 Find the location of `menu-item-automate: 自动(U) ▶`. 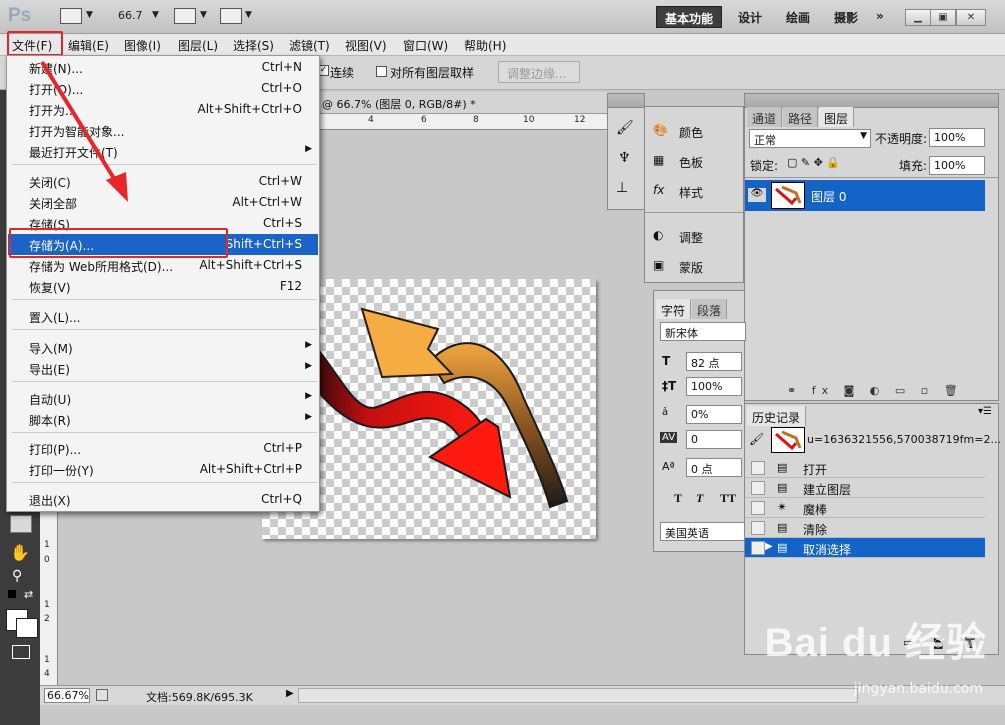

menu-item-automate: 自动(U) ▶ is located at coordinates (163, 398).